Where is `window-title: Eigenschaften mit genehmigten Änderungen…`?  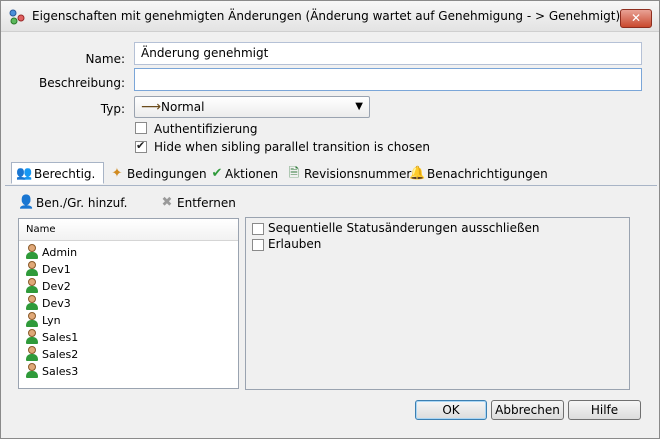
window-title: Eigenschaften mit genehmigten Änderungen… is located at coordinates (326, 16).